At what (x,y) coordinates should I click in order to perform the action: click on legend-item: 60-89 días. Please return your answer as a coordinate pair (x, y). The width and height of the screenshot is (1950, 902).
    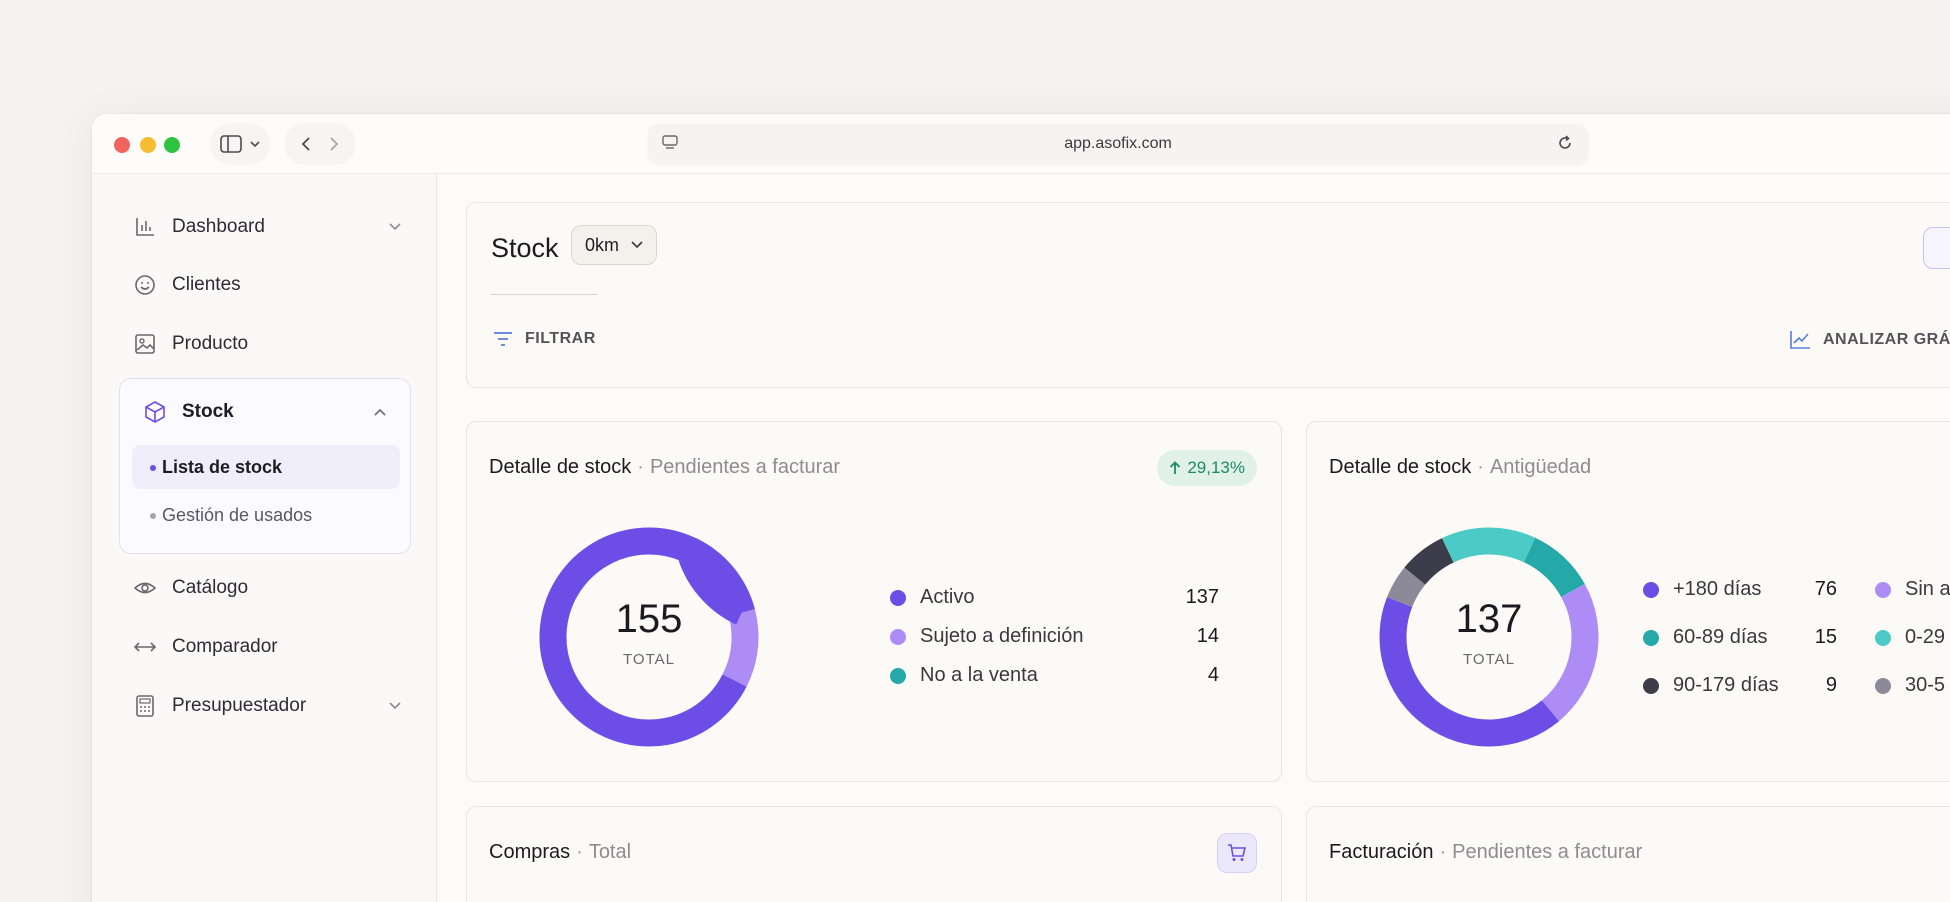
    Looking at the image, I should click on (1705, 637).